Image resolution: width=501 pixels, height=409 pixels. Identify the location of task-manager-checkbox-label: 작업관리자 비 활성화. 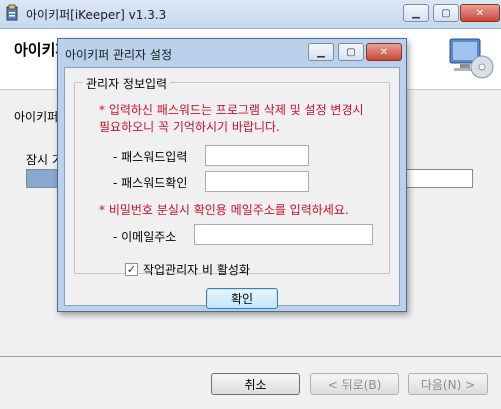
(196, 269).